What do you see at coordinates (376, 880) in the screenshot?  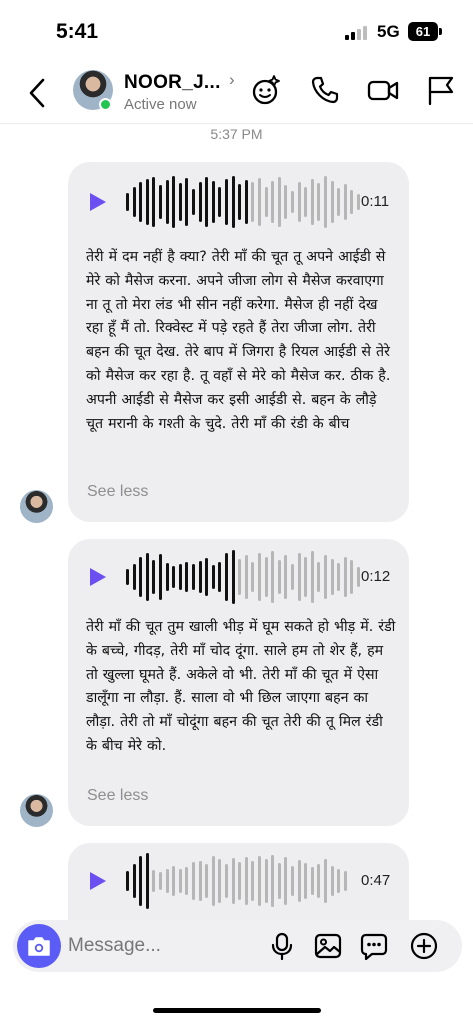 I see `voice-duration: 0:47` at bounding box center [376, 880].